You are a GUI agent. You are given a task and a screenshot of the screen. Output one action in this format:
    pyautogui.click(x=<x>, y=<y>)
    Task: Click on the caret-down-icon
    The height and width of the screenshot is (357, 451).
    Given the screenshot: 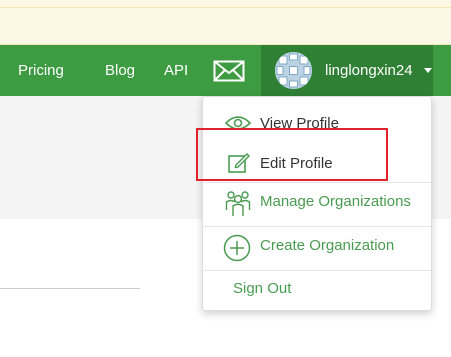 What is the action you would take?
    pyautogui.click(x=428, y=70)
    